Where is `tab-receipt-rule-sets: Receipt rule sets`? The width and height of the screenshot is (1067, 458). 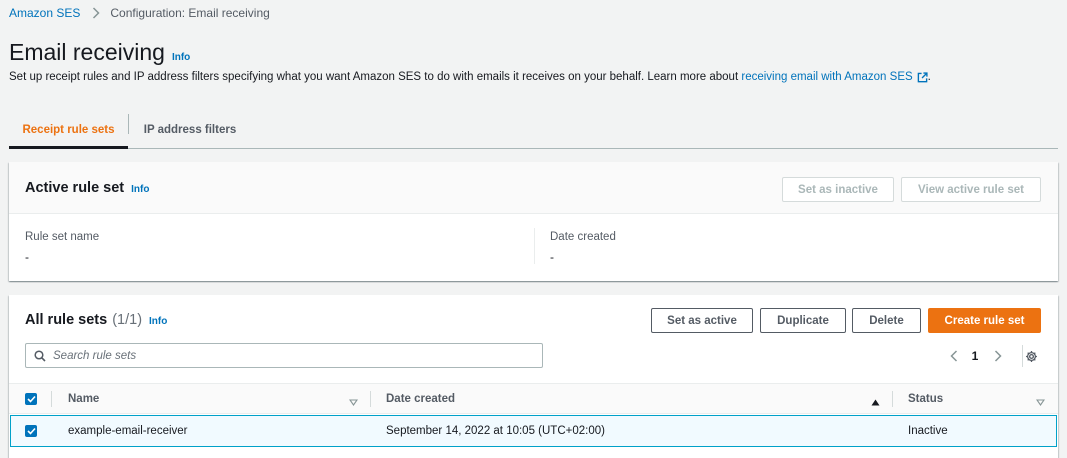
tab-receipt-rule-sets: Receipt rule sets is located at coordinates (68, 130).